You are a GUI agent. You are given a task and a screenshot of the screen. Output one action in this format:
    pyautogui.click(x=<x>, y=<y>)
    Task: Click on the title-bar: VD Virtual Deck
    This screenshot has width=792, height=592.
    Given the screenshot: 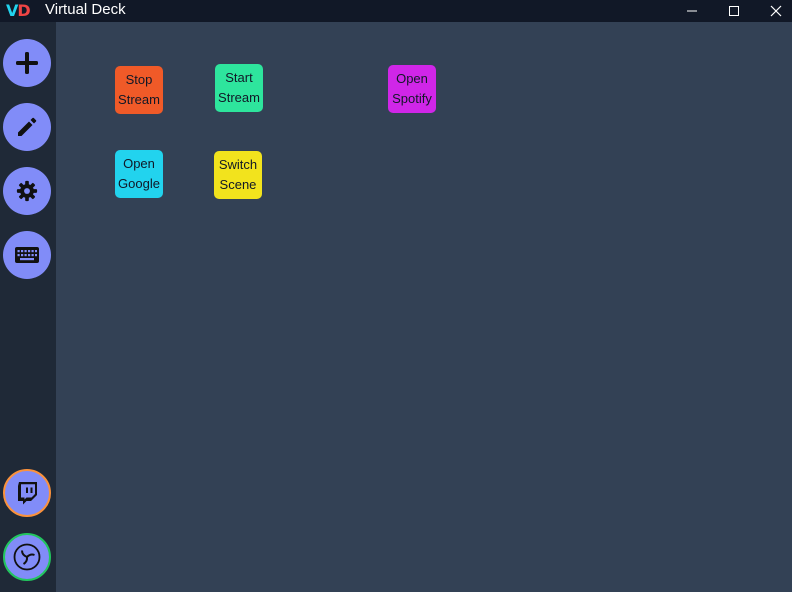 What is the action you would take?
    pyautogui.click(x=396, y=11)
    